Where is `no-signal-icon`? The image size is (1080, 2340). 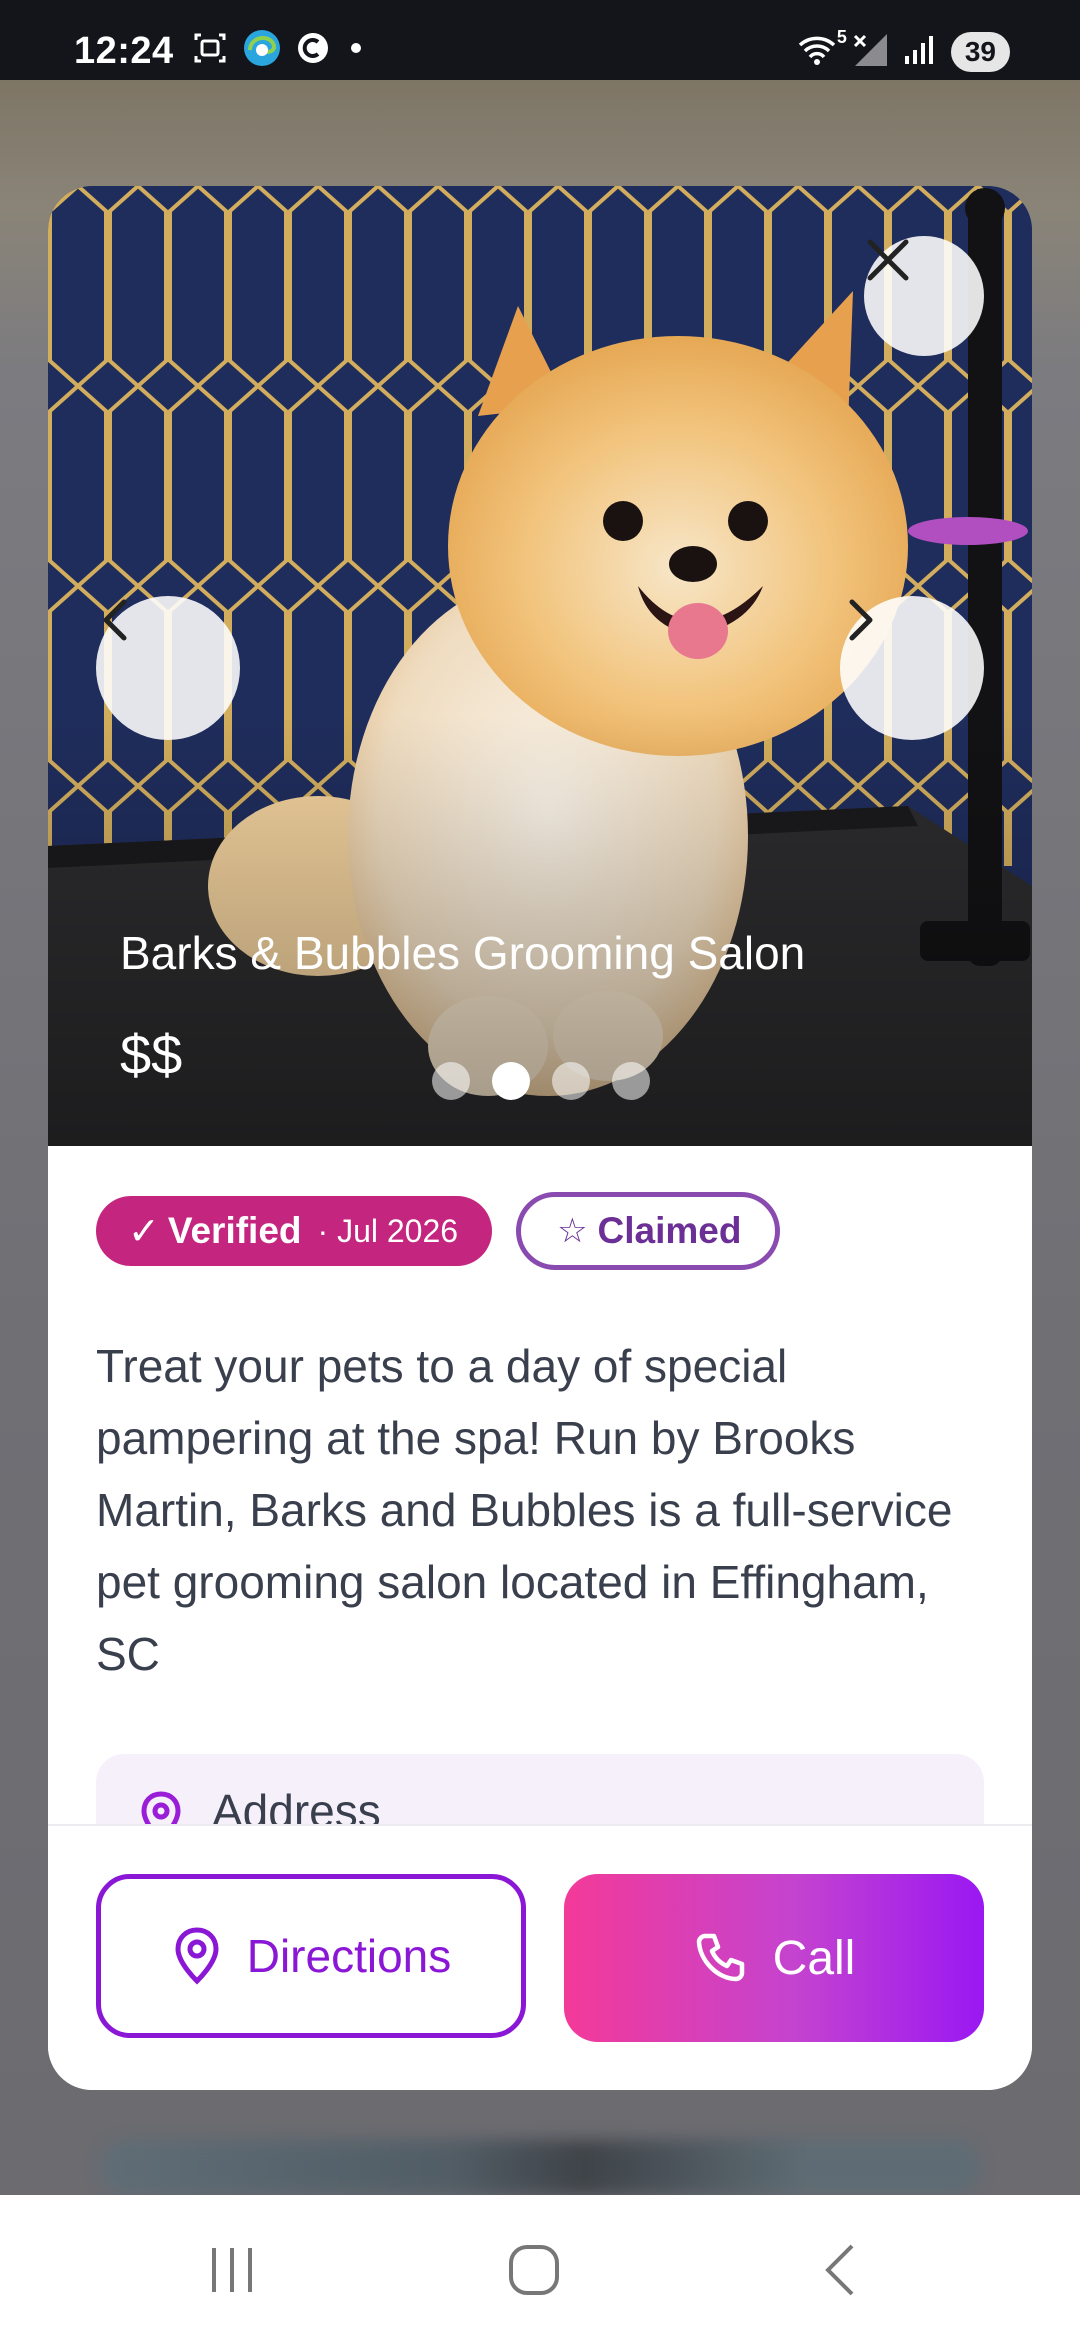 no-signal-icon is located at coordinates (870, 52).